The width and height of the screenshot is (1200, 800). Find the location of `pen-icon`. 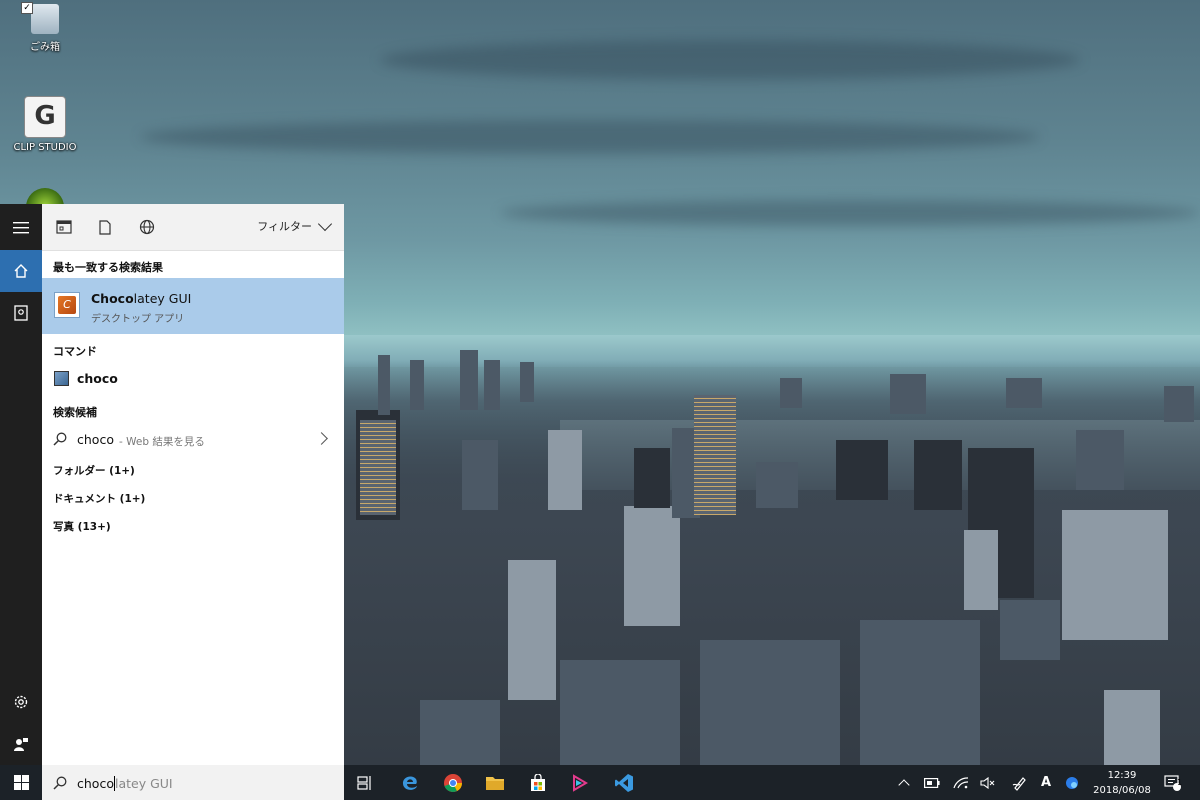

pen-icon is located at coordinates (1019, 783).